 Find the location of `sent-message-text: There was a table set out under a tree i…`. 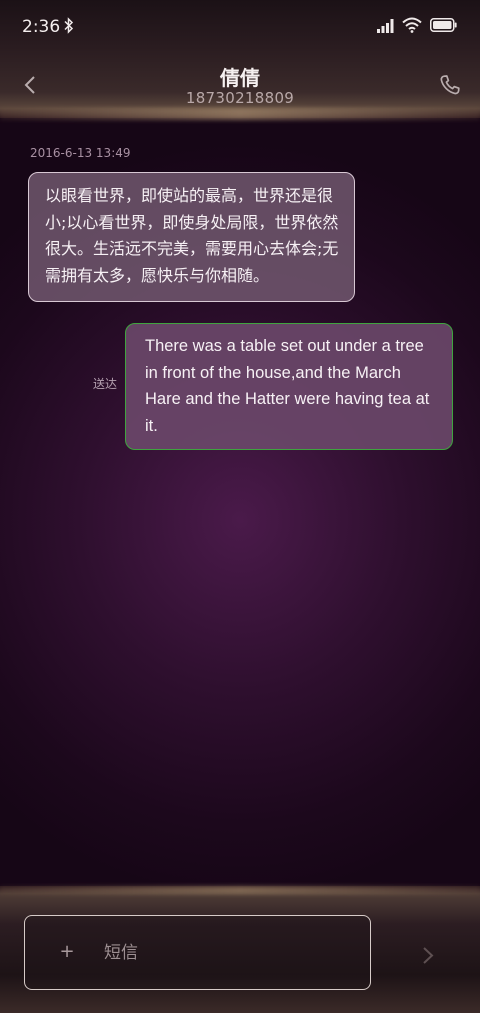

sent-message-text: There was a table set out under a tree i… is located at coordinates (287, 386).